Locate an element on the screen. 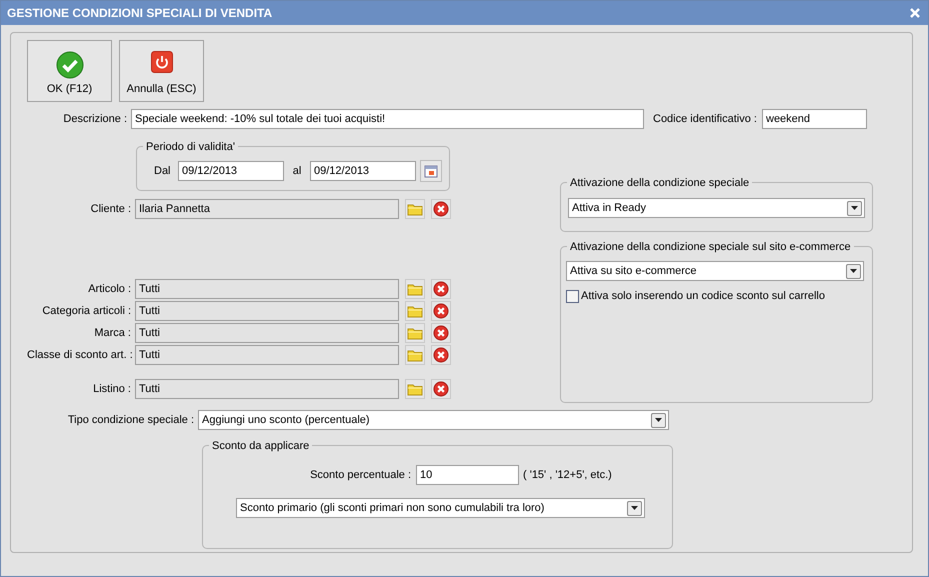  read-only-field: Ilaria Pannetta is located at coordinates (267, 209).